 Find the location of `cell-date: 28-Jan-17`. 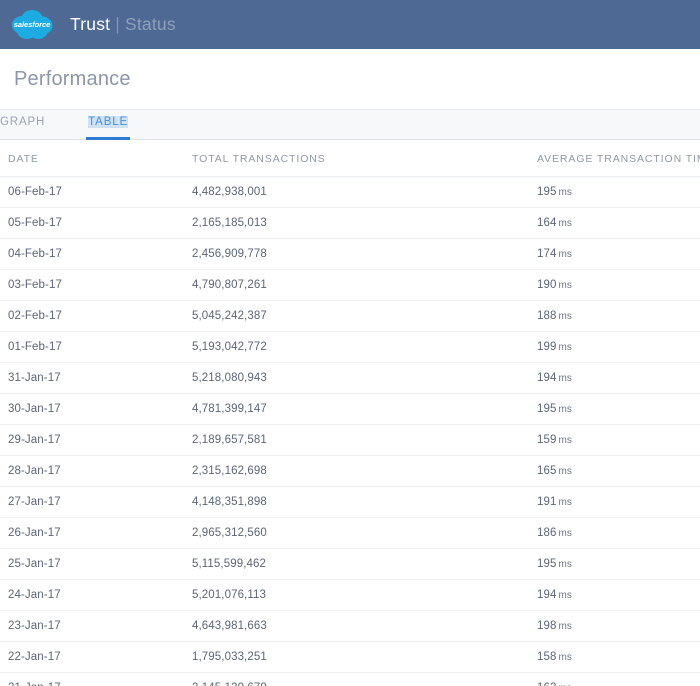

cell-date: 28-Jan-17 is located at coordinates (96, 471).